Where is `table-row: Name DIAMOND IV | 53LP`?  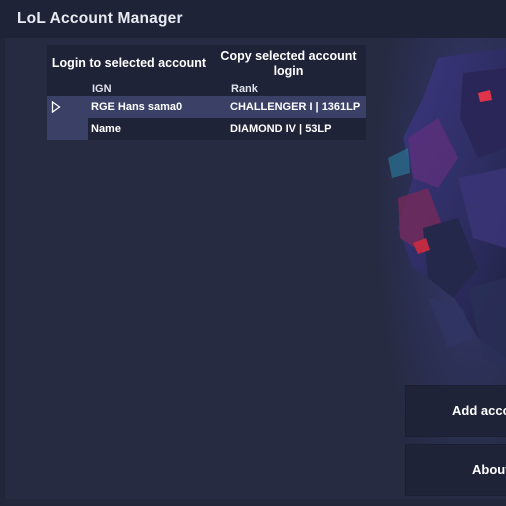 table-row: Name DIAMOND IV | 53LP is located at coordinates (206, 129).